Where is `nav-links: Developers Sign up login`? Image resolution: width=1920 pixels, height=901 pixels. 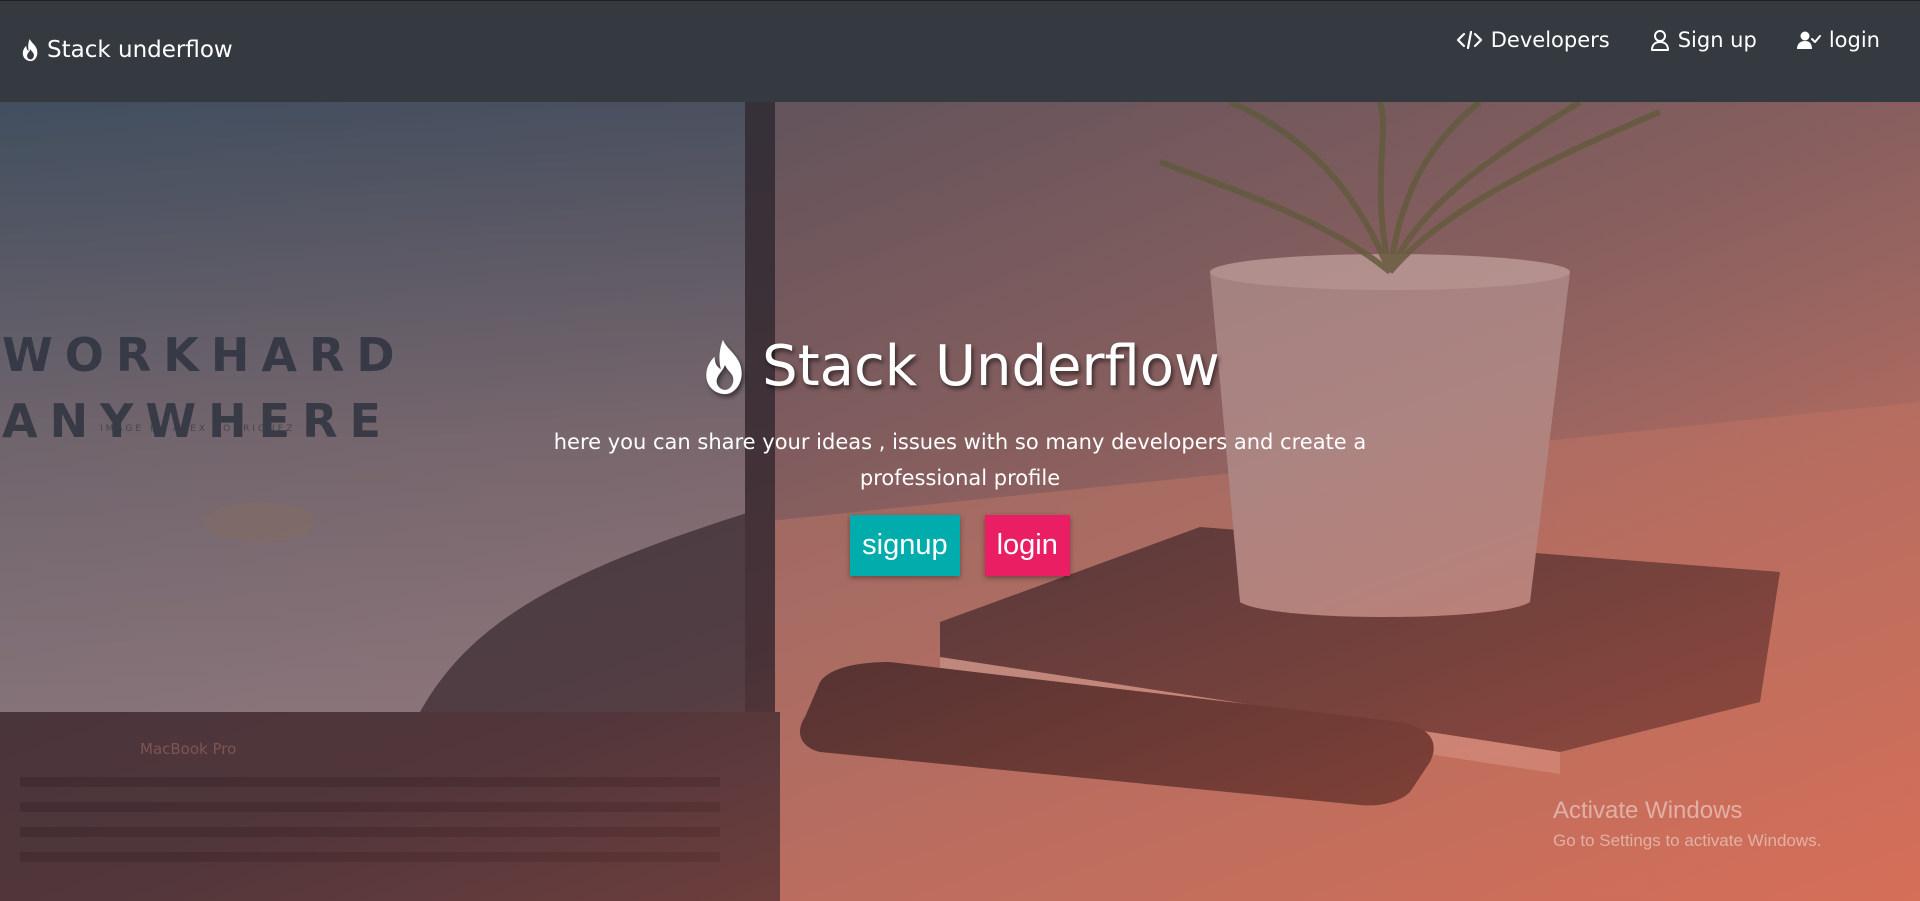 nav-links: Developers Sign up login is located at coordinates (1648, 40).